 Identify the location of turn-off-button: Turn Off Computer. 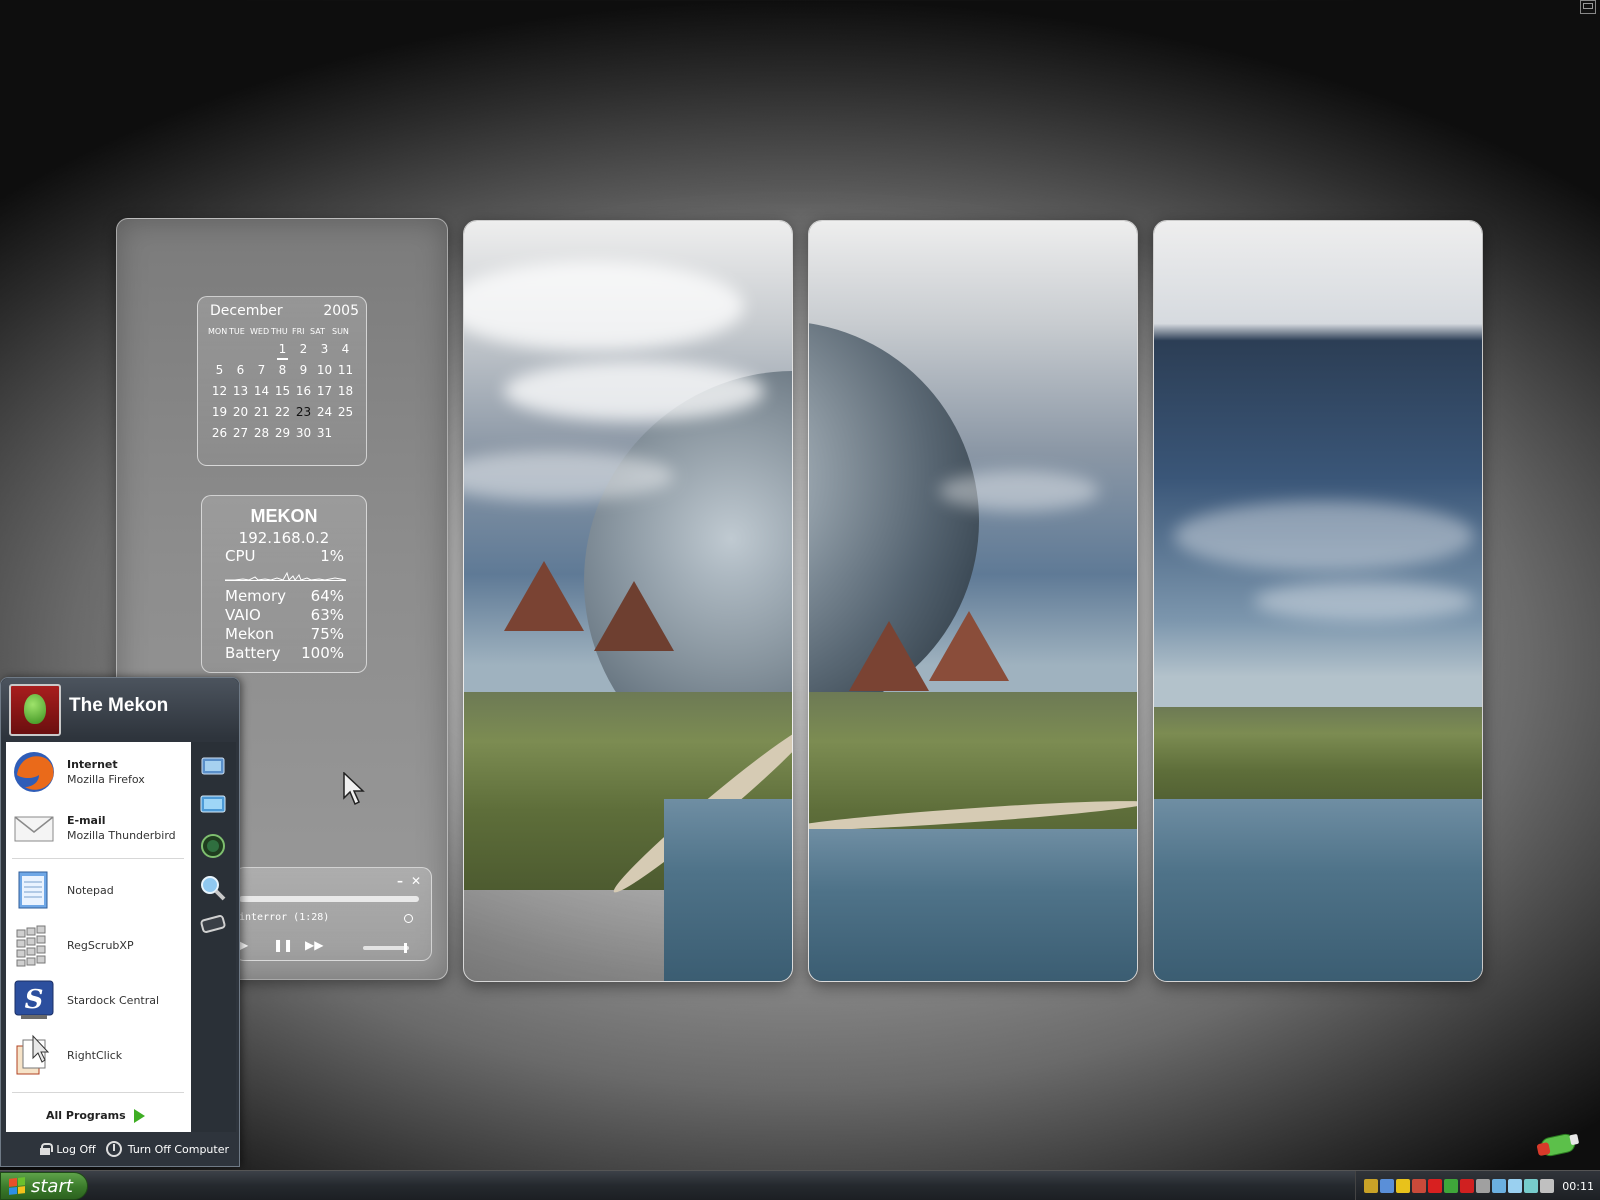
(167, 1149).